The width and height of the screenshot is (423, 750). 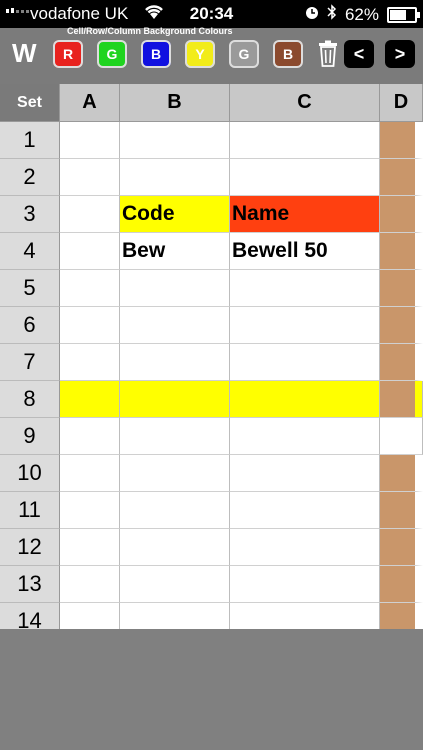 What do you see at coordinates (397, 399) in the screenshot?
I see `cell-d8-band` at bounding box center [397, 399].